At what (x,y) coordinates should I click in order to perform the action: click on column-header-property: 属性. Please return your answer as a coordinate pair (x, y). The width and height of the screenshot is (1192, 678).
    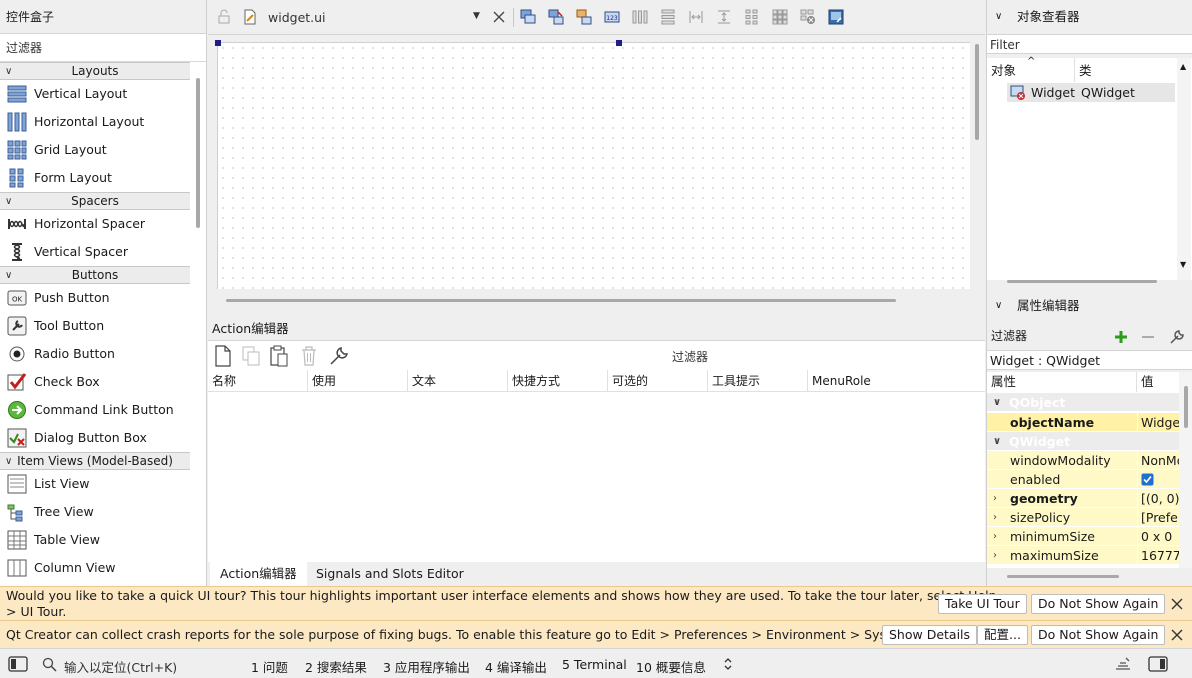
    Looking at the image, I should click on (1062, 382).